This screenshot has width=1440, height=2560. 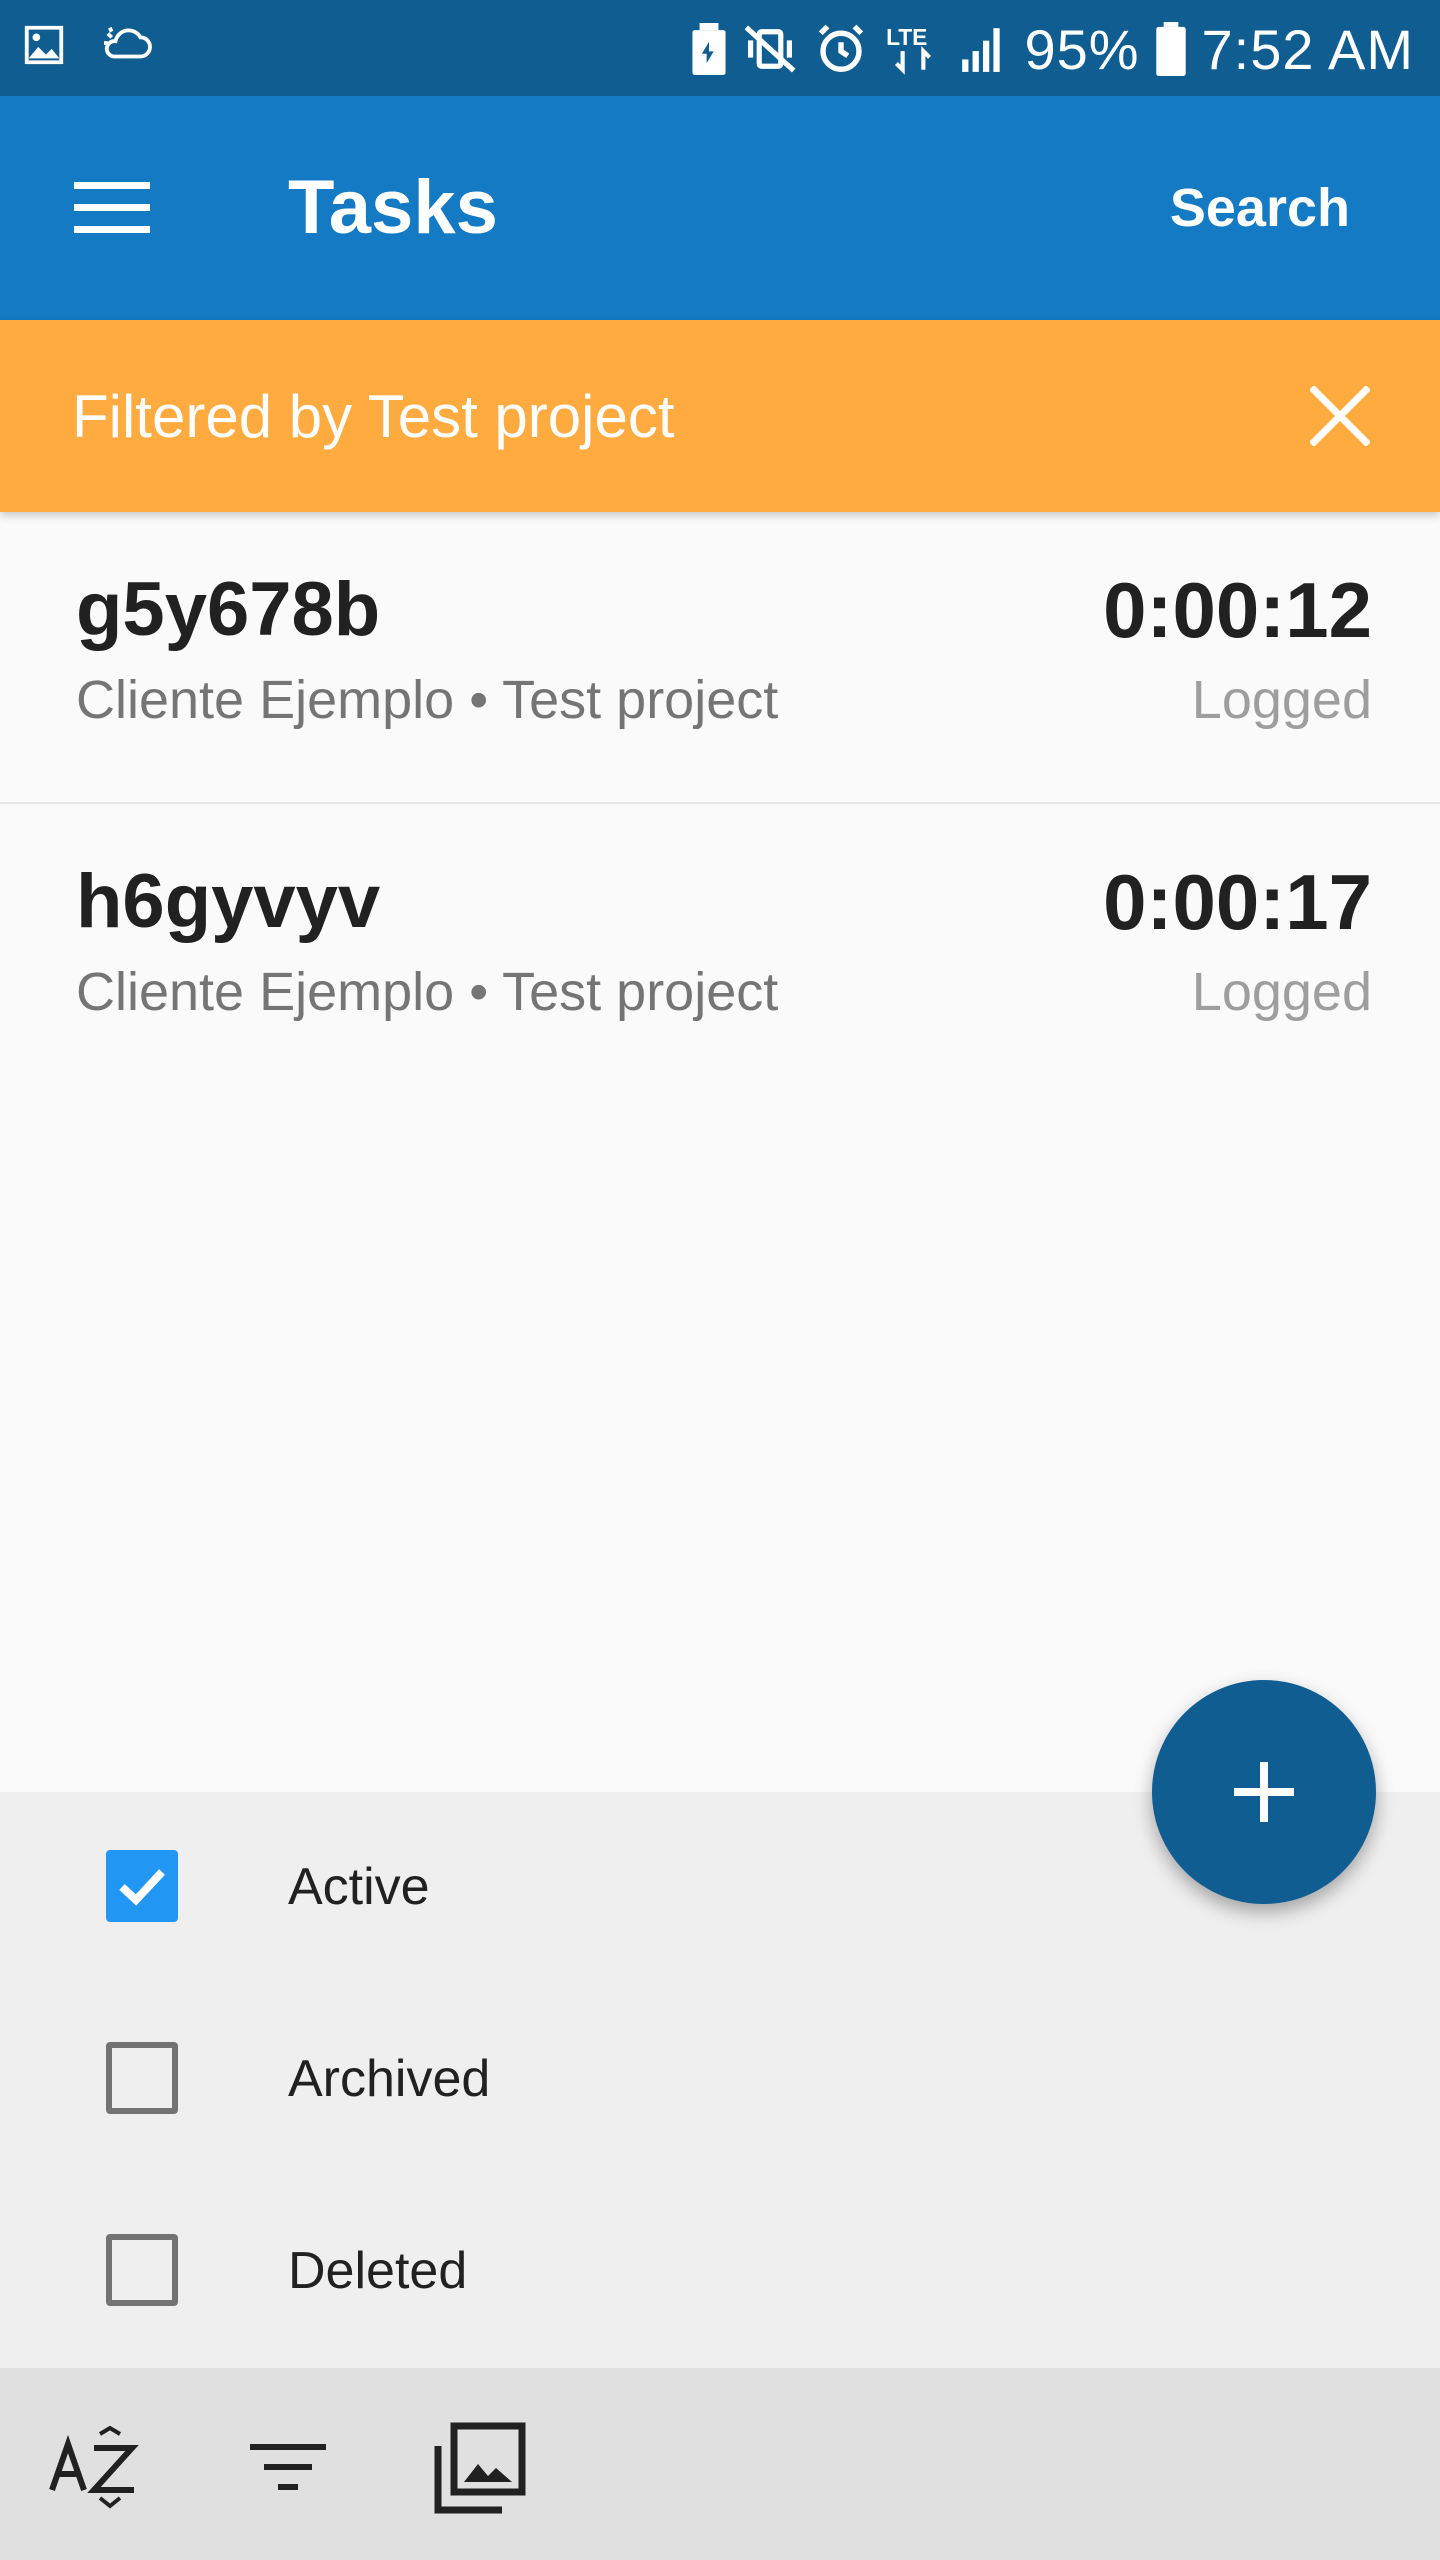 What do you see at coordinates (841, 49) in the screenshot?
I see `alarm-icon` at bounding box center [841, 49].